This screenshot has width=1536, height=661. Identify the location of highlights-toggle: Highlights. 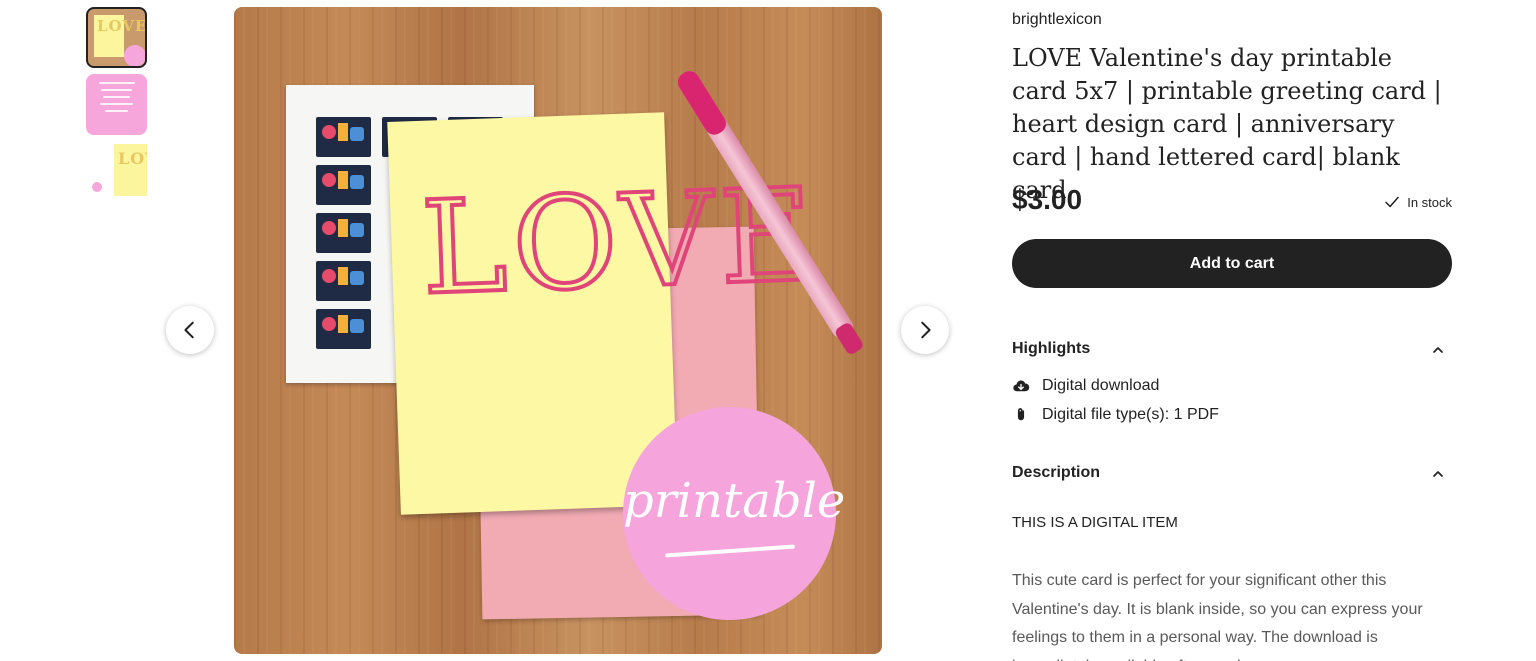
(1232, 349).